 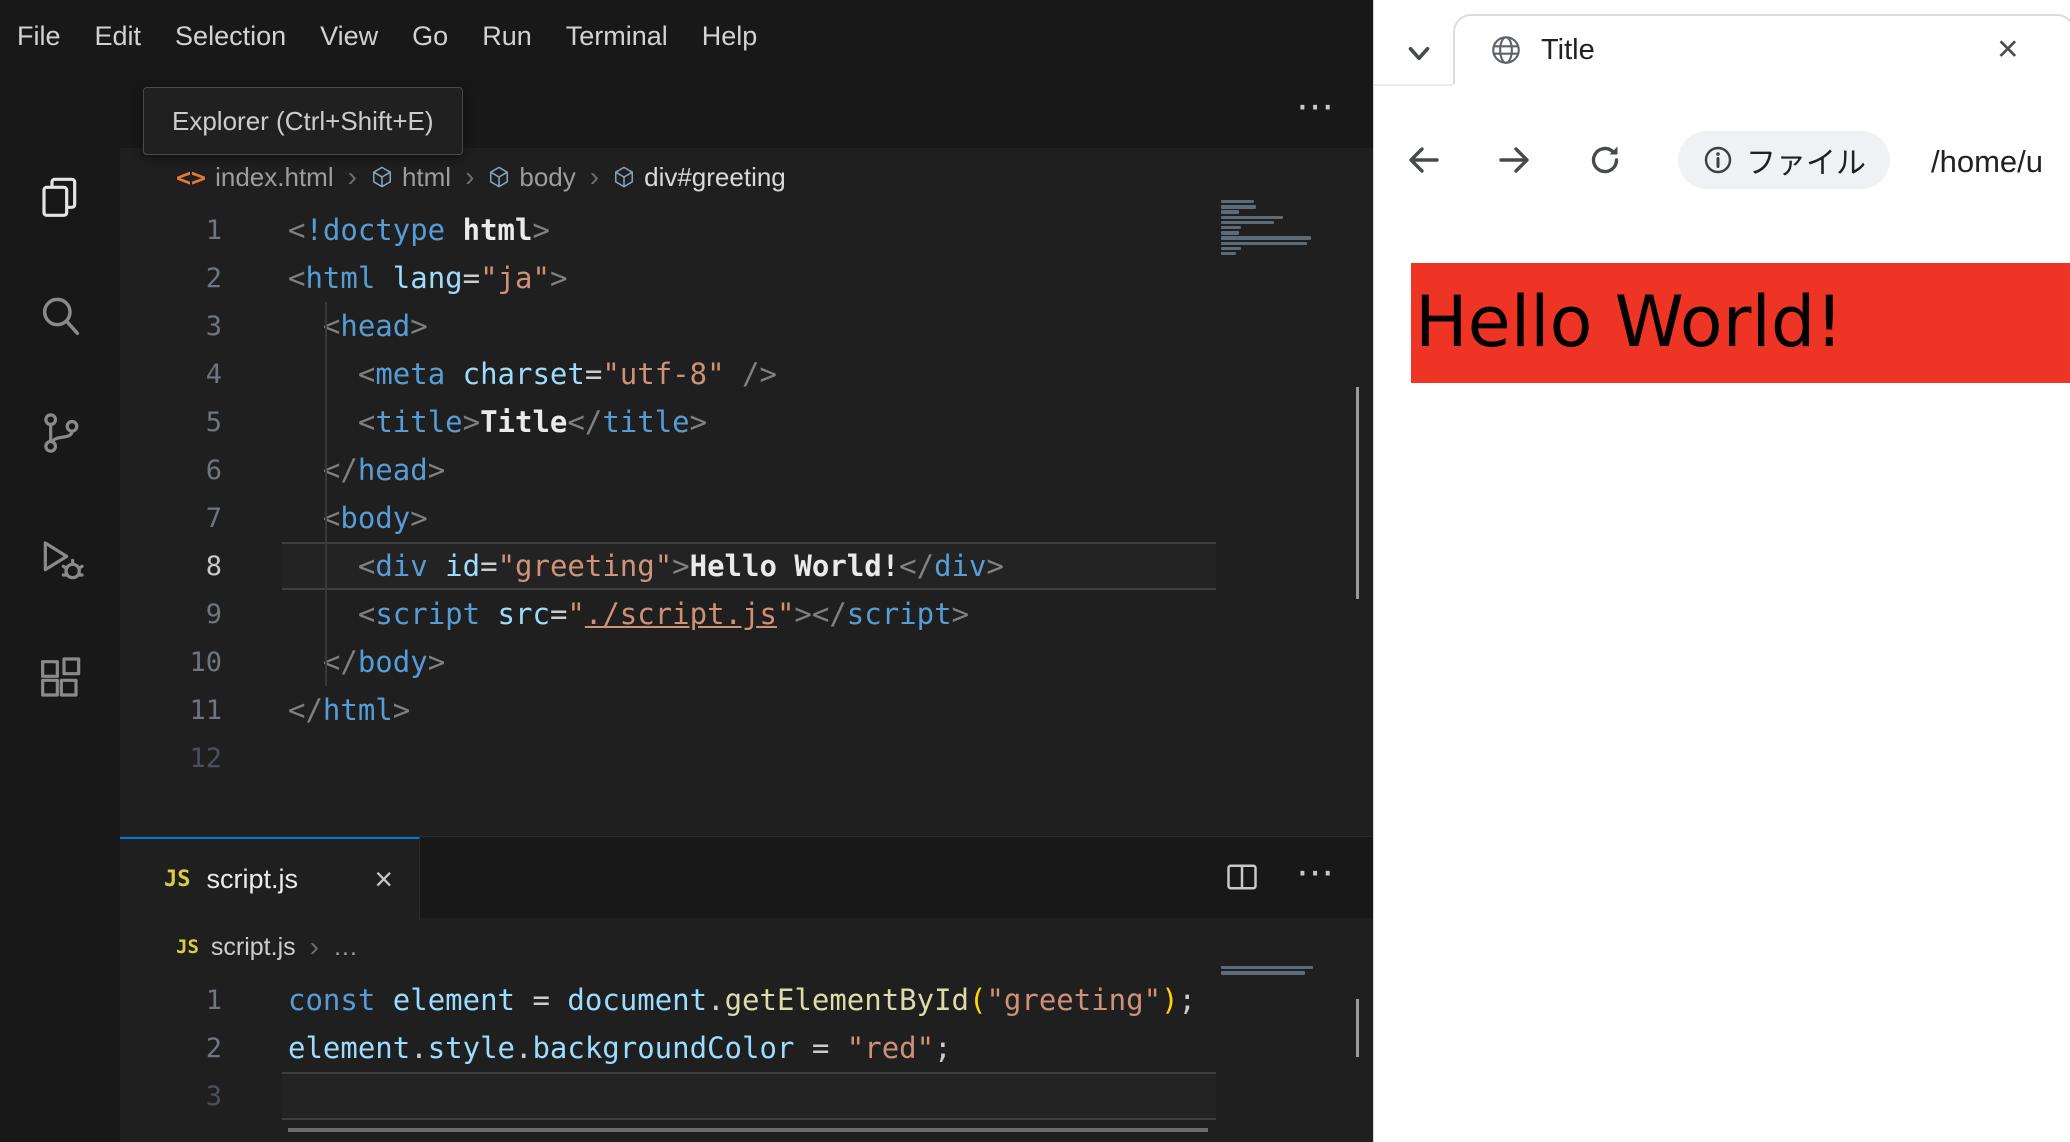 What do you see at coordinates (1987, 162) in the screenshot?
I see `address-url: /home/u` at bounding box center [1987, 162].